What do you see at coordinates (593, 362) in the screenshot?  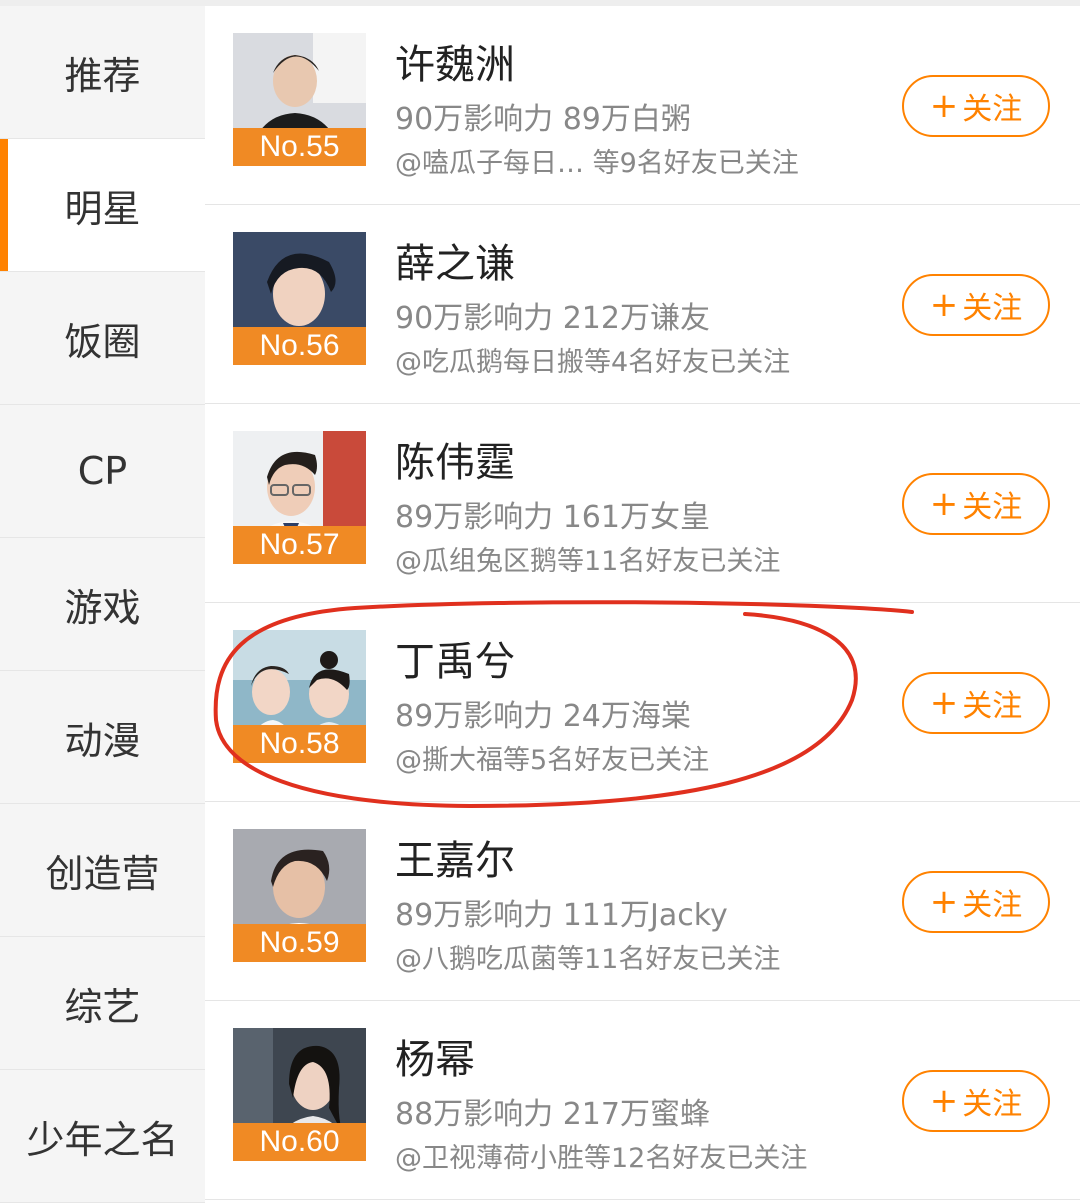 I see `friends-following: @吃瓜鹅每日搬等4名好友已关注` at bounding box center [593, 362].